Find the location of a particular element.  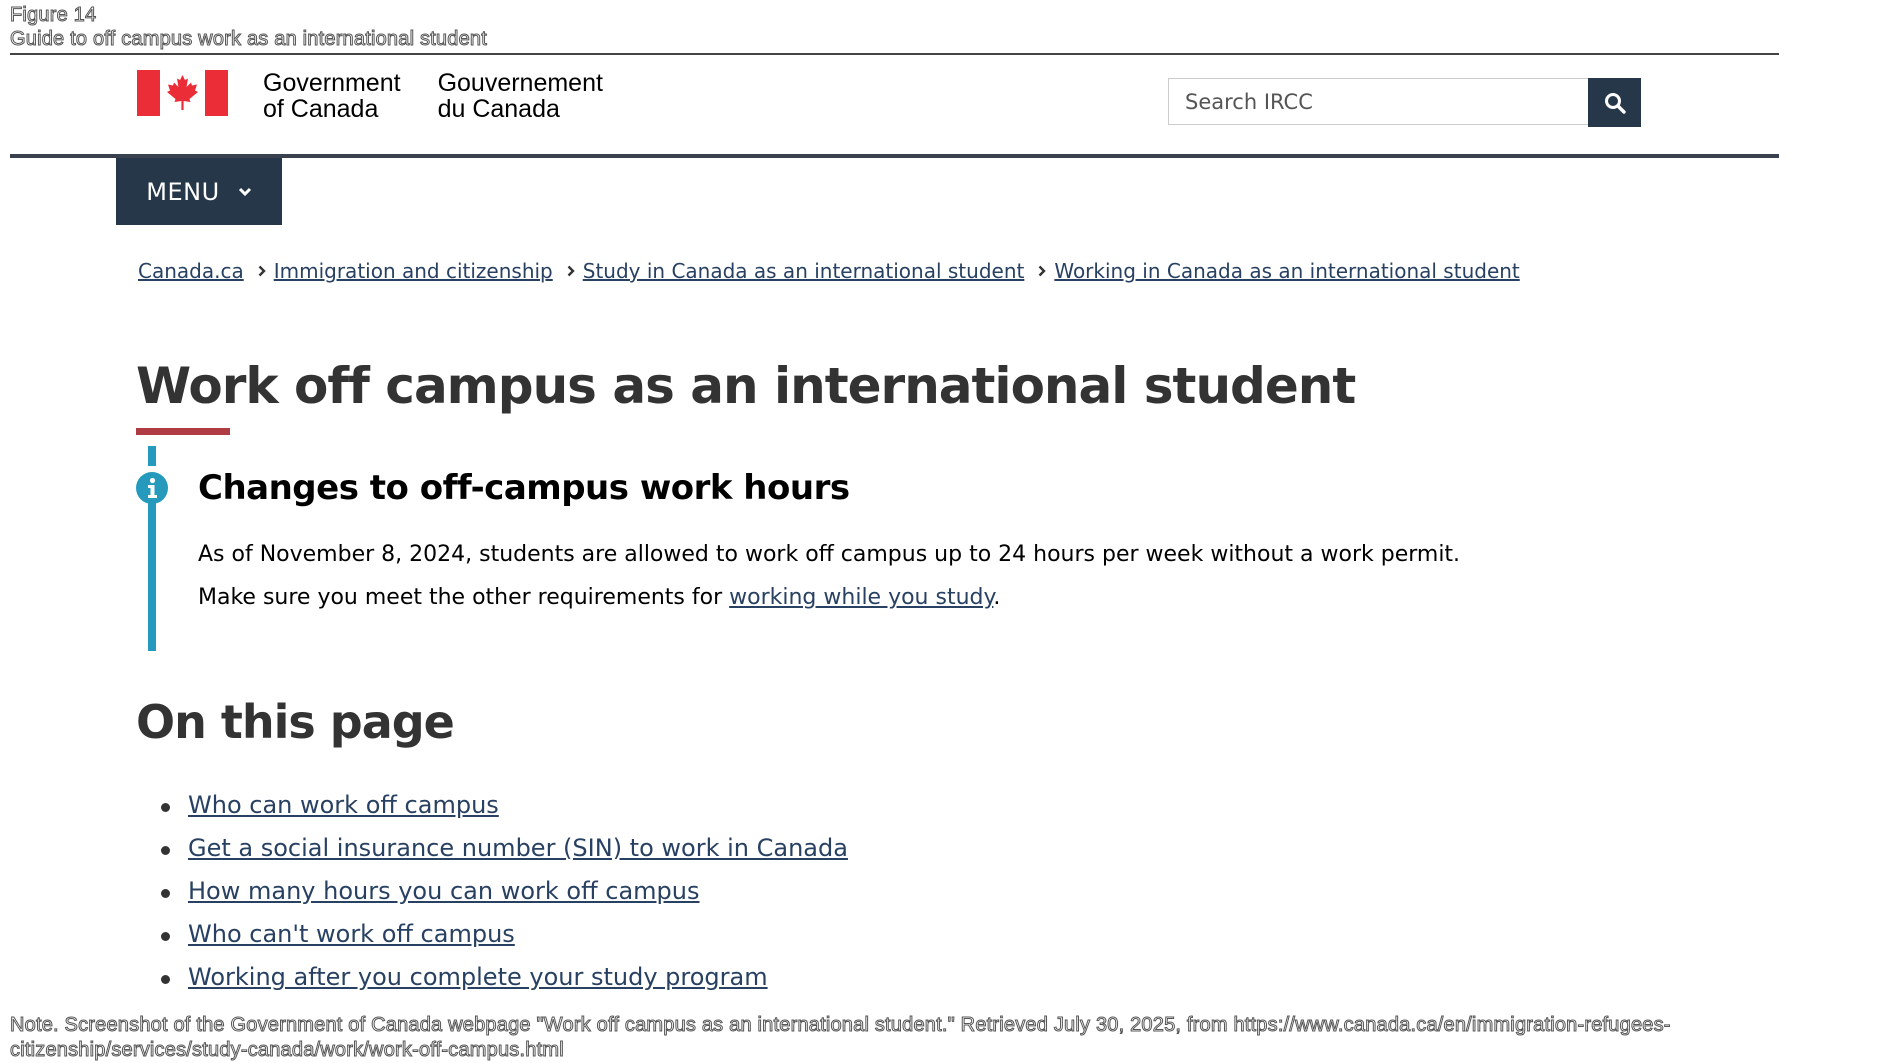

breadcrumb-immigration: Immigration and citizenship is located at coordinates (413, 271).